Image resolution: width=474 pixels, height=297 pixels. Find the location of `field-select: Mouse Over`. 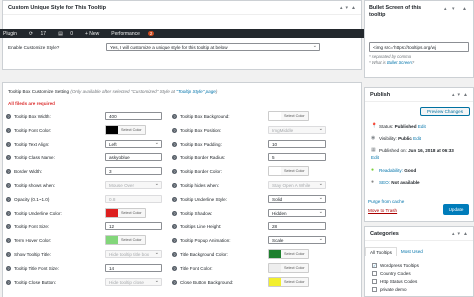

field-select: Mouse Over is located at coordinates (133, 185).